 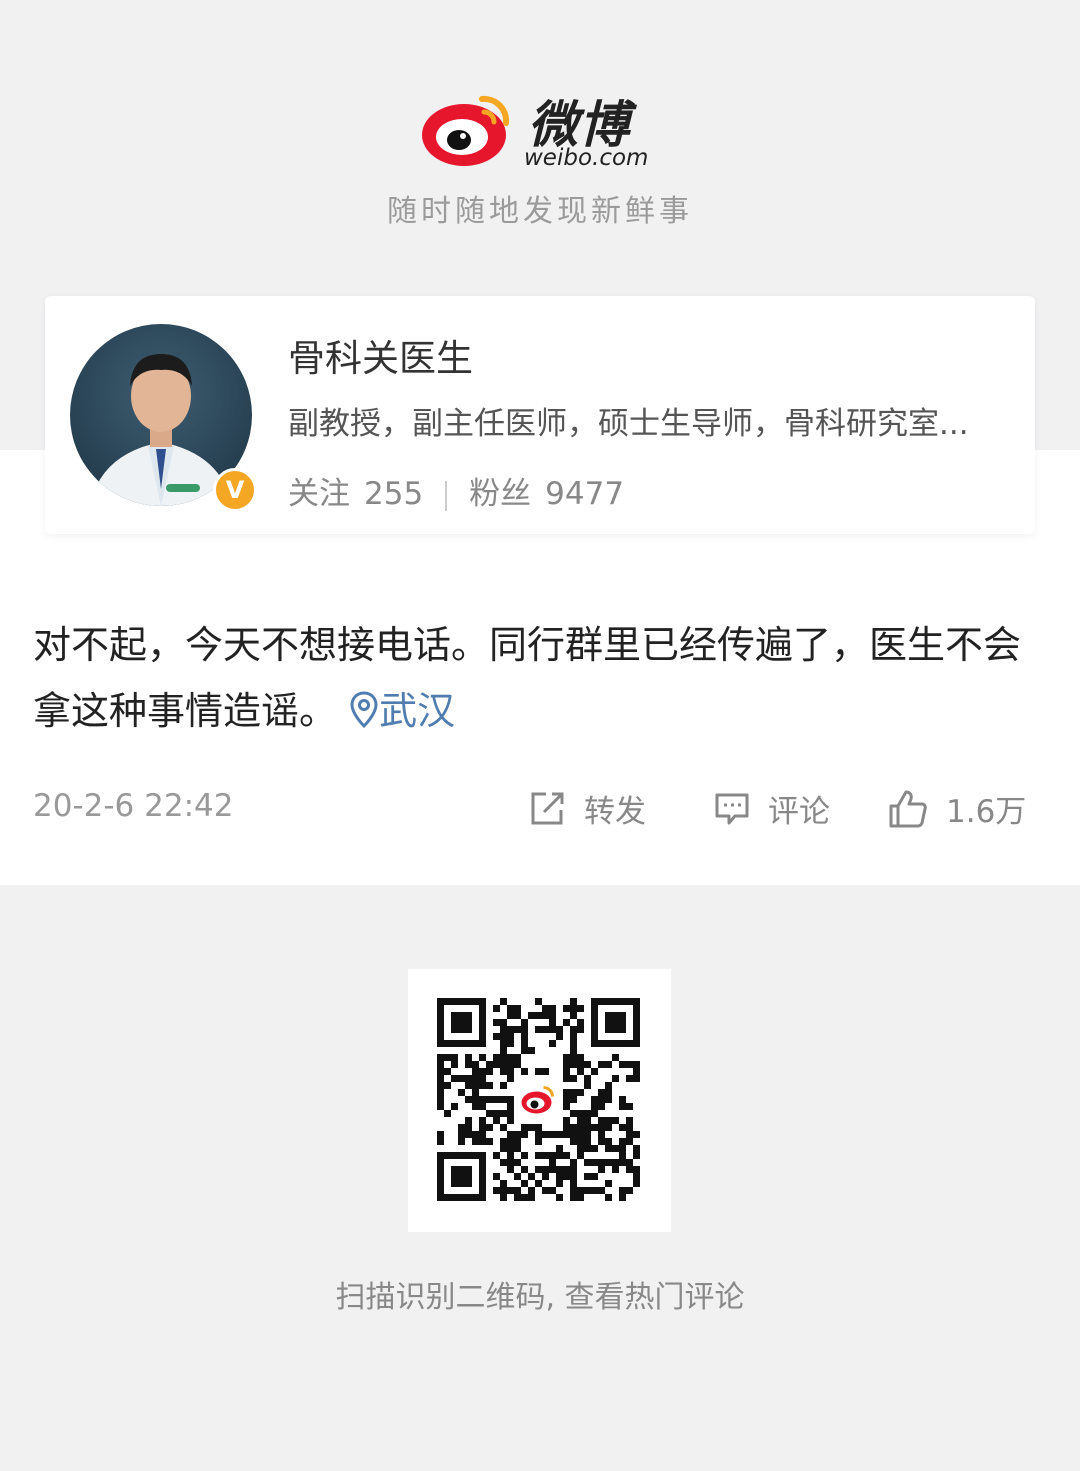 I want to click on qr-code, so click(x=539, y=1100).